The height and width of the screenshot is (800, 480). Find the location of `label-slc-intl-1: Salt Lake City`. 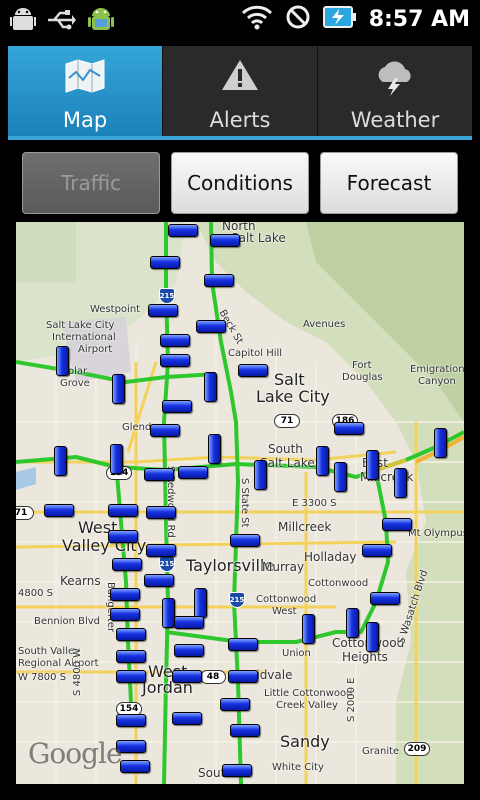

label-slc-intl-1: Salt Lake City is located at coordinates (80, 325).